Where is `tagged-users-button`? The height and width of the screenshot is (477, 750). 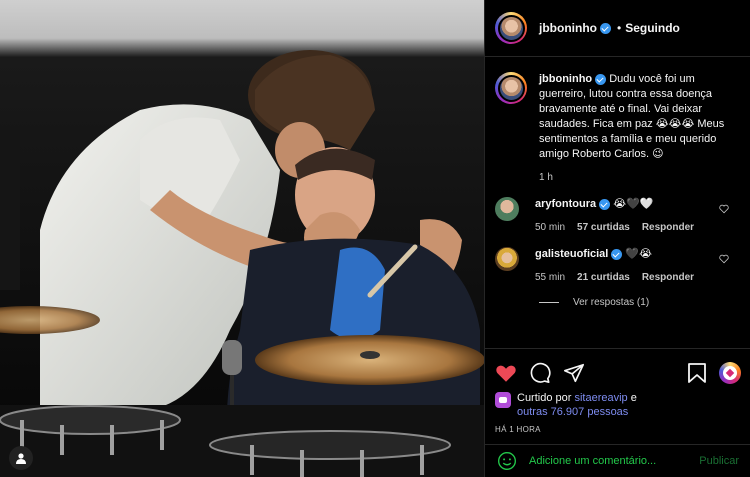
tagged-users-button is located at coordinates (21, 458).